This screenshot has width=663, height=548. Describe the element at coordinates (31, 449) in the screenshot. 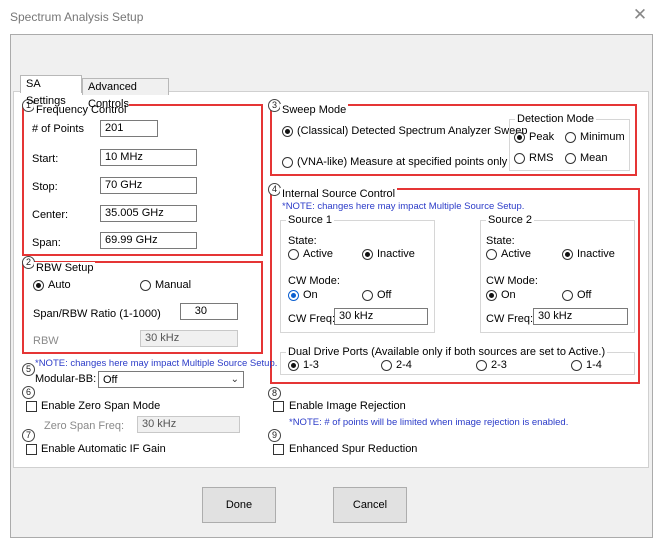

I see `auto-if-gain-checkbox` at that location.